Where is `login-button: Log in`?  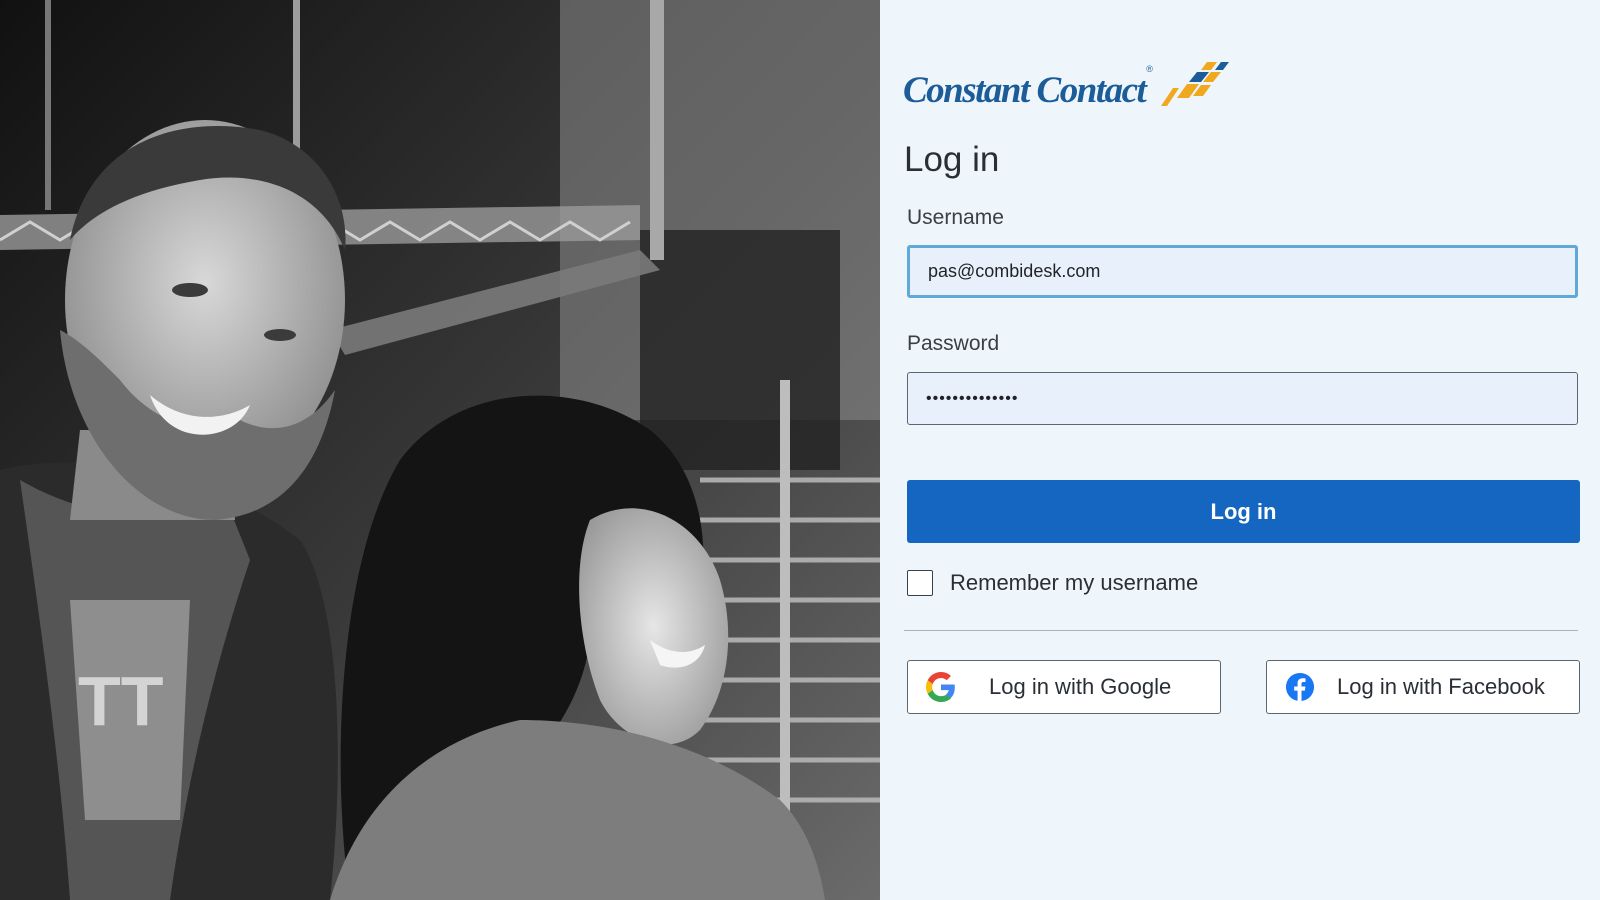
login-button: Log in is located at coordinates (1243, 511).